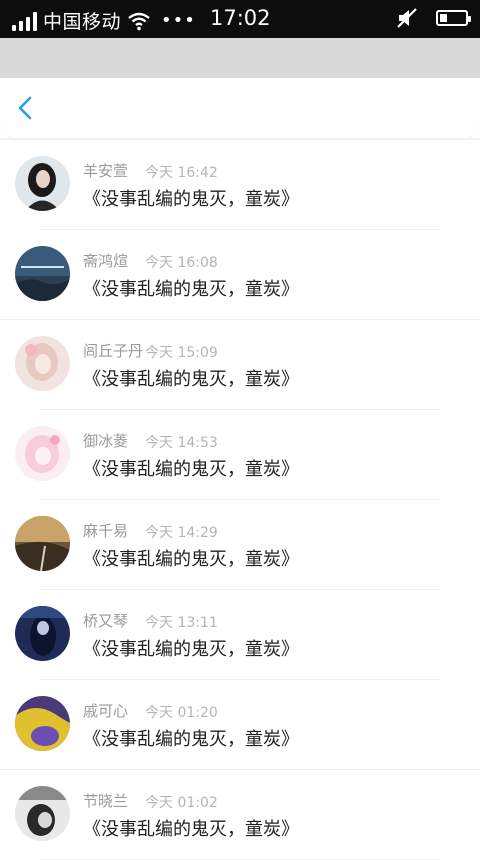 This screenshot has height=860, width=480. I want to click on battery-fill, so click(443, 18).